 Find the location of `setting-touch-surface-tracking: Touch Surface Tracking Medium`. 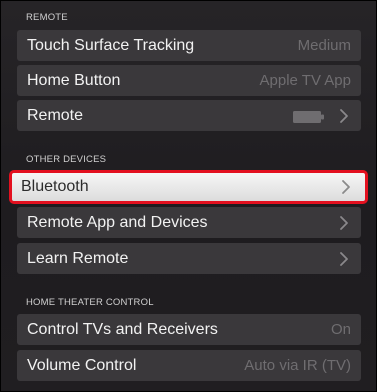

setting-touch-surface-tracking: Touch Surface Tracking Medium is located at coordinates (189, 45).